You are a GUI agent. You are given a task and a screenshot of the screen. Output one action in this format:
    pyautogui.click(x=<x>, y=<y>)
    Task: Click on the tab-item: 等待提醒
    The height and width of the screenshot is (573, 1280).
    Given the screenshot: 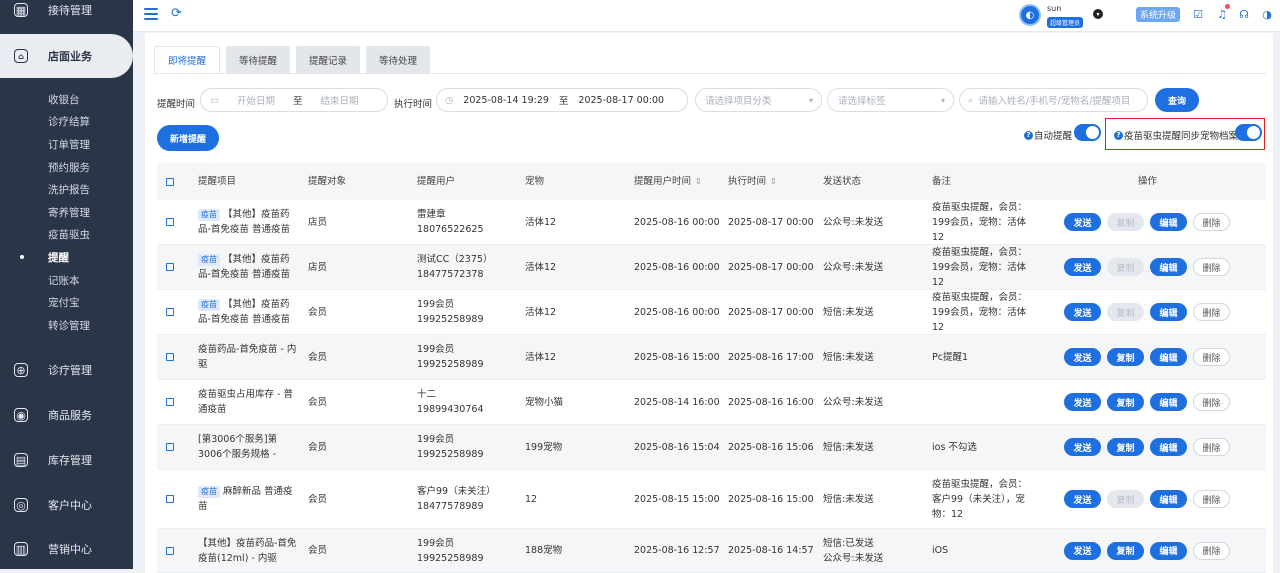 What is the action you would take?
    pyautogui.click(x=258, y=59)
    